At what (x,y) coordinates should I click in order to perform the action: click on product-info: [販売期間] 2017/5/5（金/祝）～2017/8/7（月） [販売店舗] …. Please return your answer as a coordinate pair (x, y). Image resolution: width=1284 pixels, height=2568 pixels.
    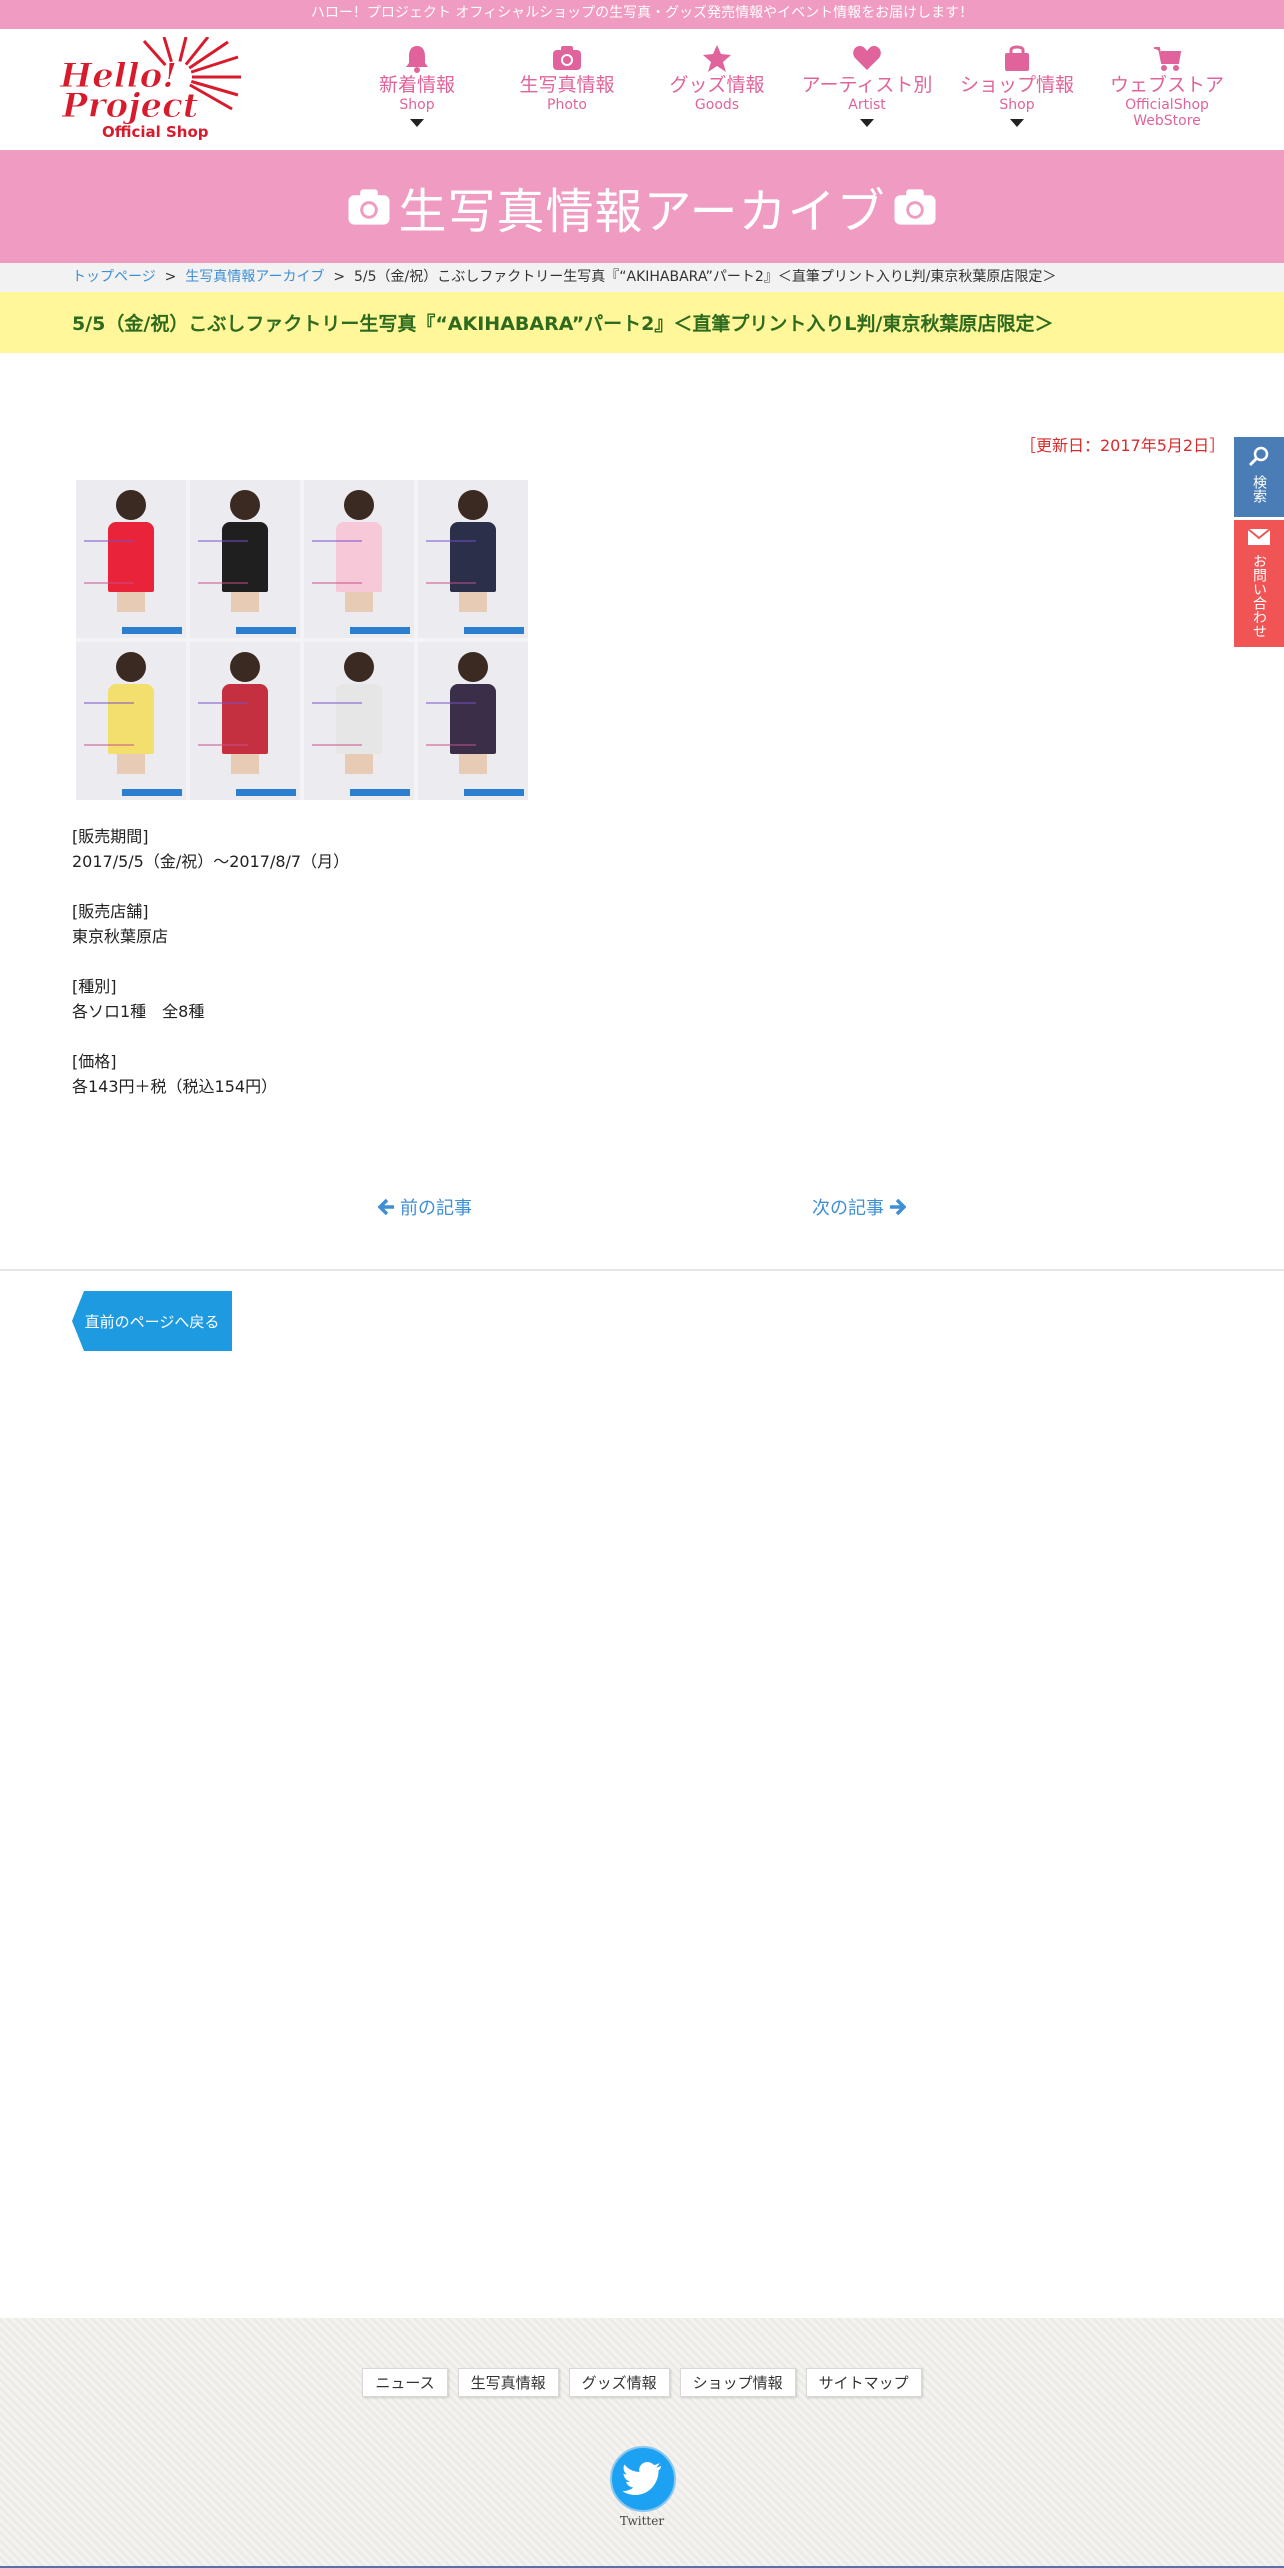
    Looking at the image, I should click on (210, 974).